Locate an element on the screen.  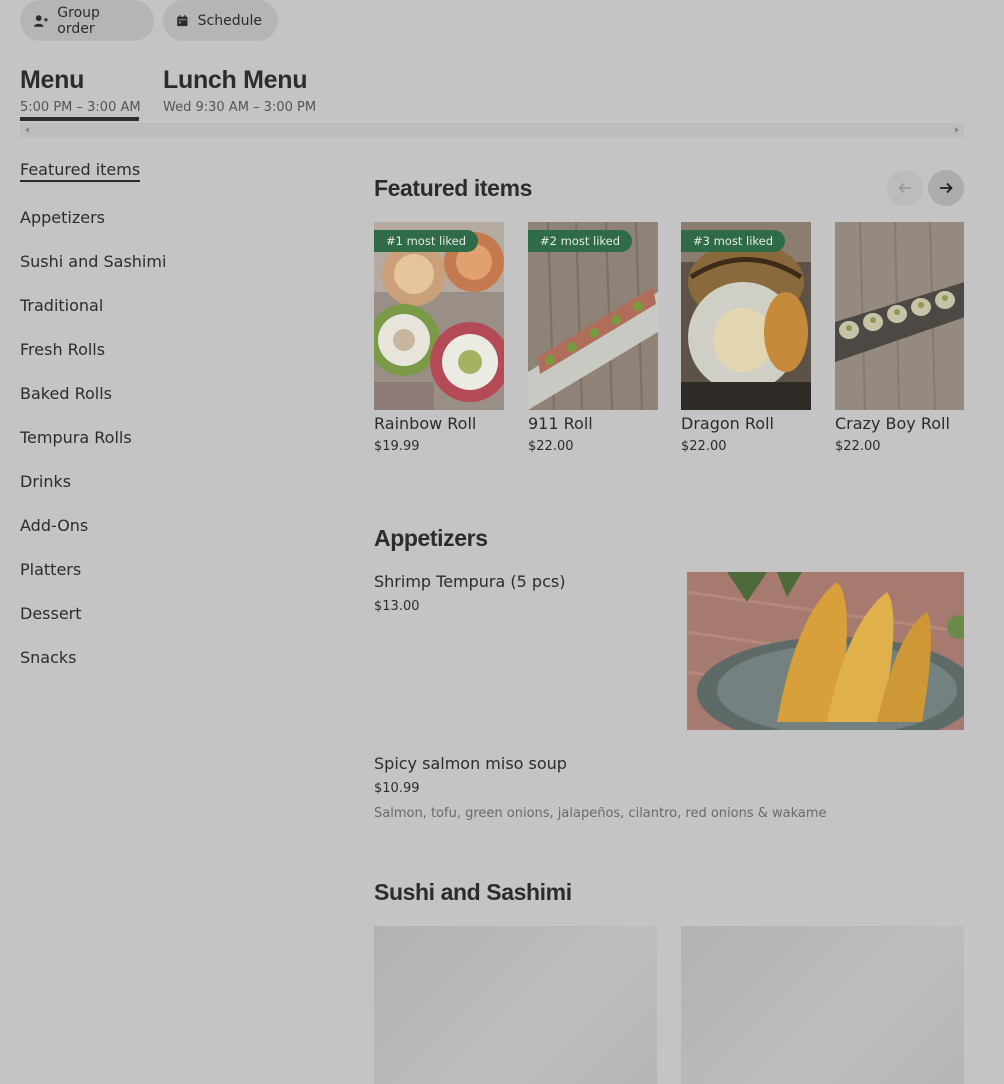
carousel-prev-button is located at coordinates (905, 188).